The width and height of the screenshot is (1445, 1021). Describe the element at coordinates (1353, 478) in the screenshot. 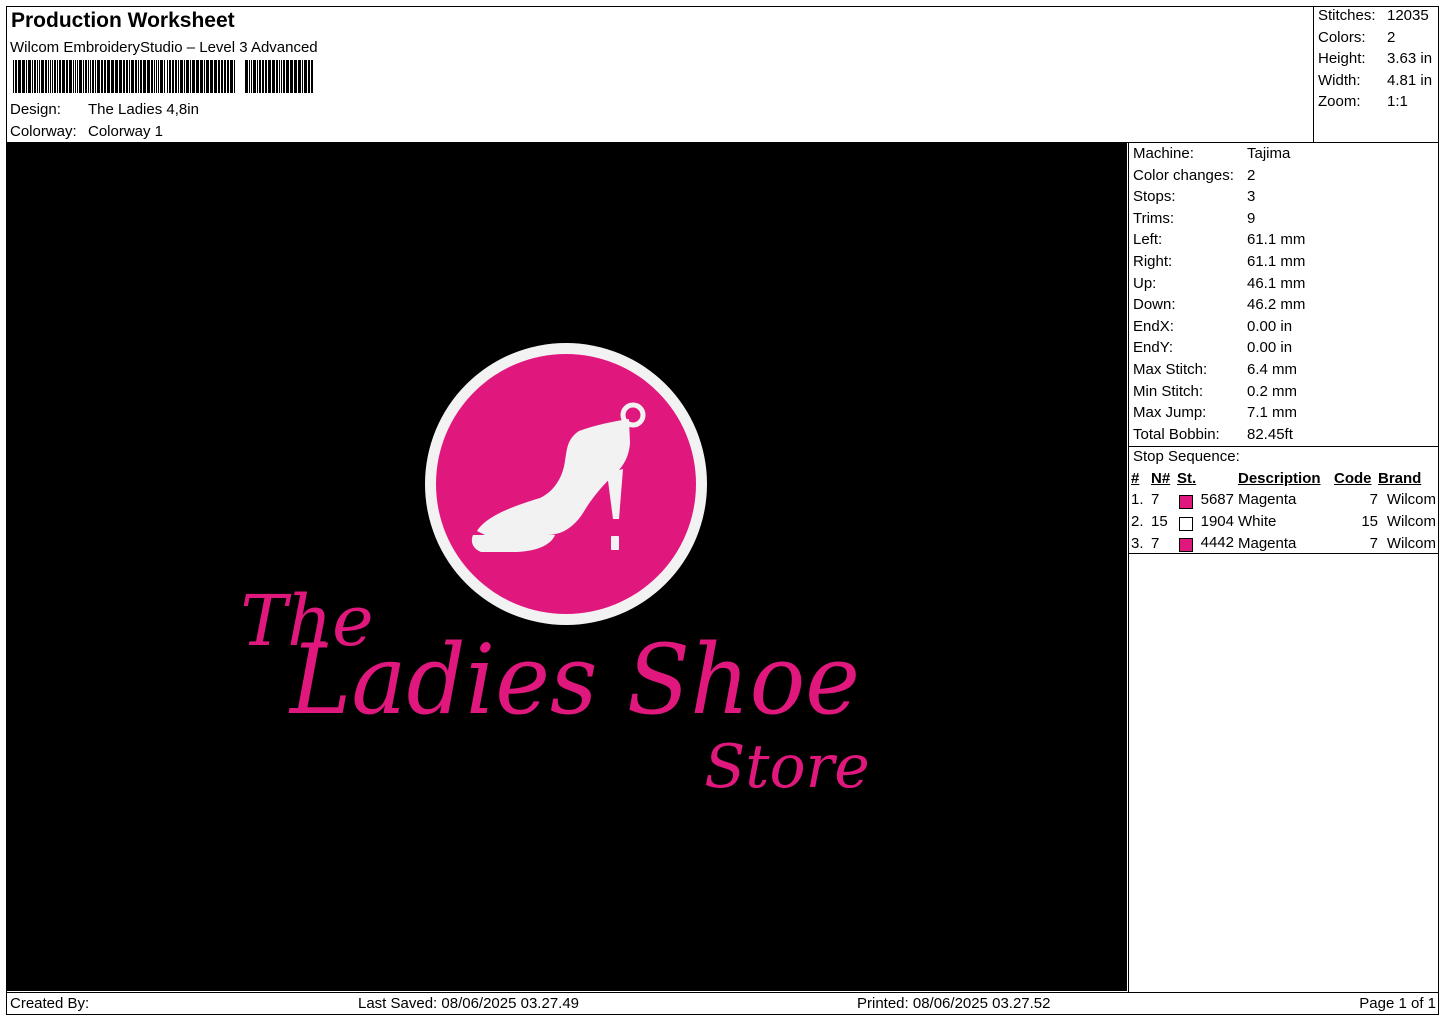

I see `col-code: Code` at that location.